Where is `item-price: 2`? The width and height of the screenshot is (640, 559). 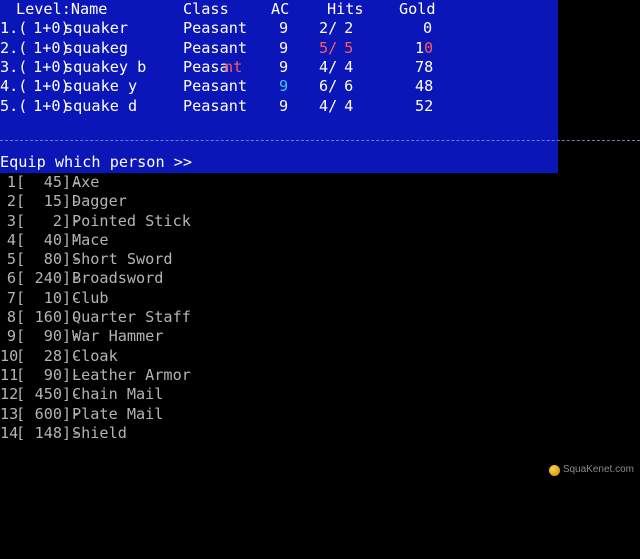 item-price: 2 is located at coordinates (57, 220).